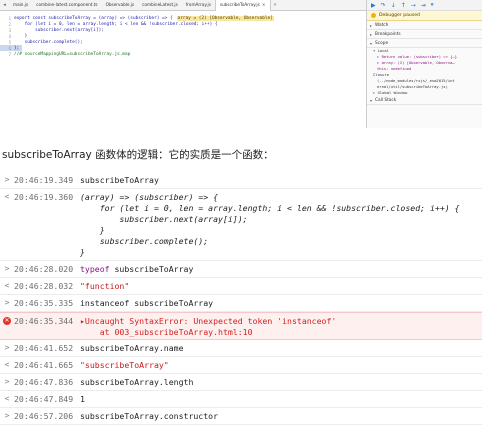 Image resolution: width=482 pixels, height=425 pixels. I want to click on console-result-row: <20:46:47.849 1, so click(241, 399).